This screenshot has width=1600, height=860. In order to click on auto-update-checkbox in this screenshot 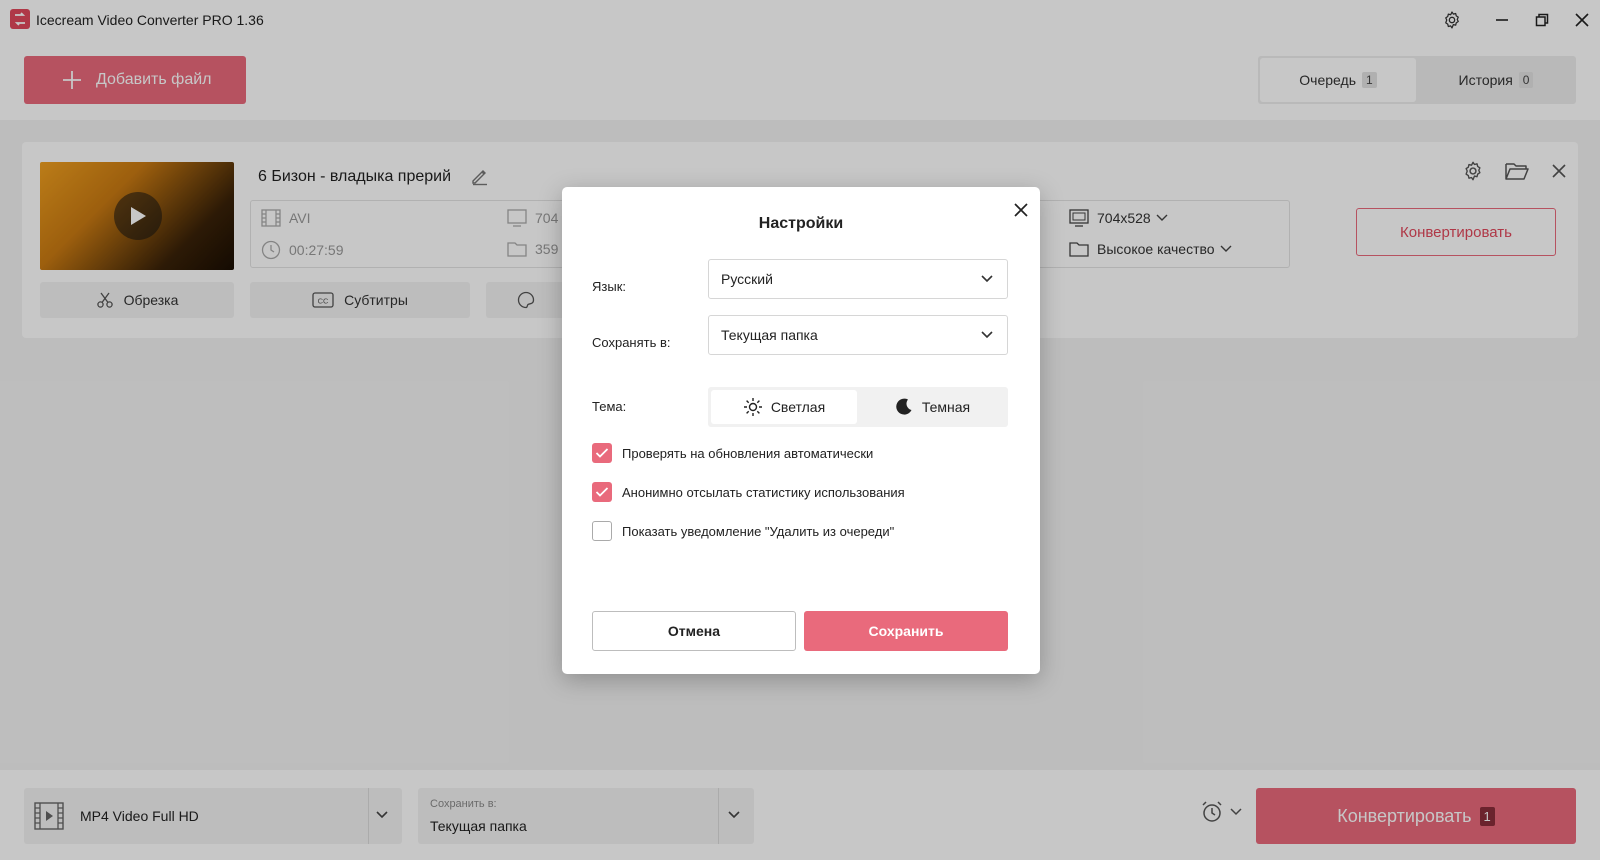, I will do `click(602, 453)`.